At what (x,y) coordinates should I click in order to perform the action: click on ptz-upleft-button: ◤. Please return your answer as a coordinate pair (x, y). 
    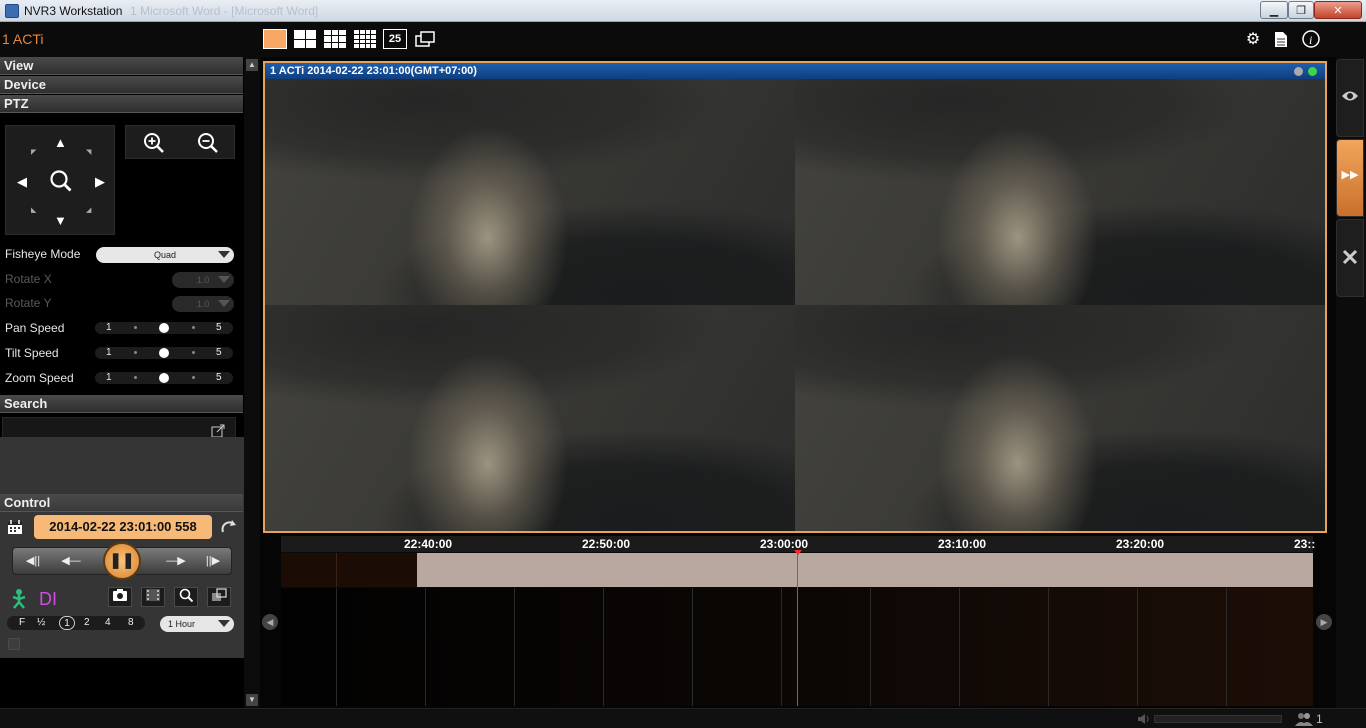
    Looking at the image, I should click on (33, 152).